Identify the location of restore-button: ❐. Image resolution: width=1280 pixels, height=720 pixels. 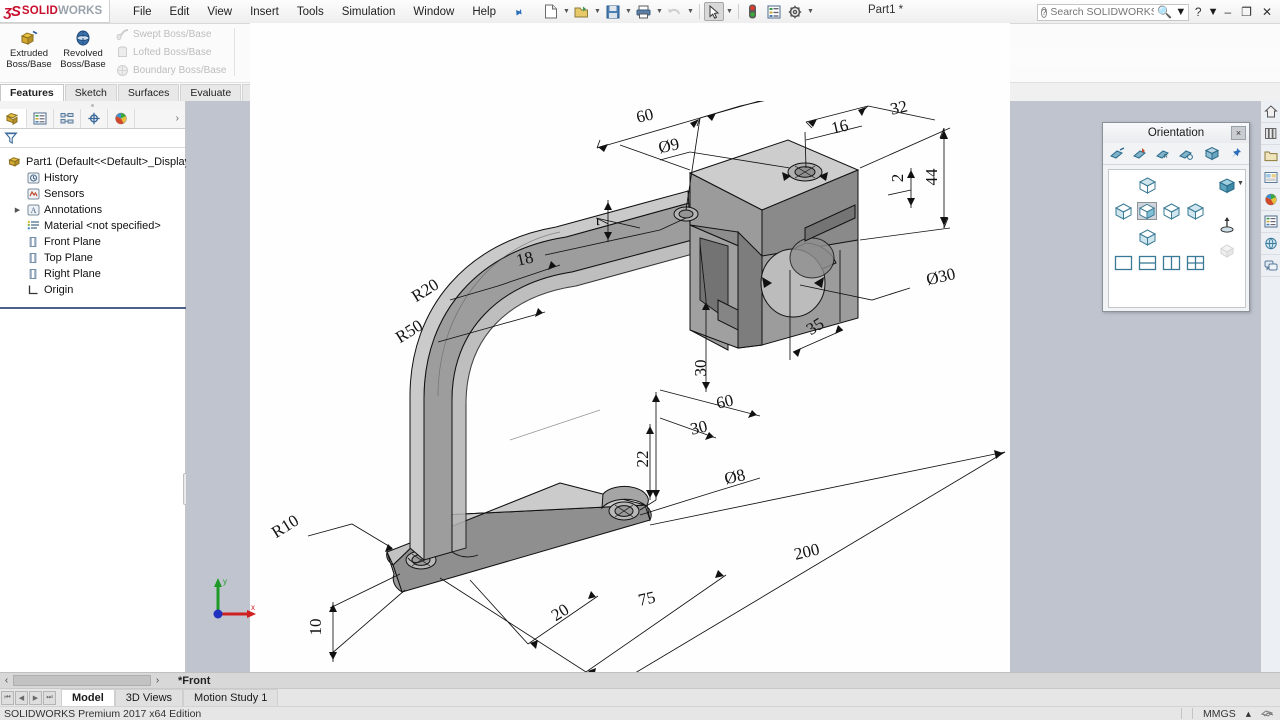
(1246, 12).